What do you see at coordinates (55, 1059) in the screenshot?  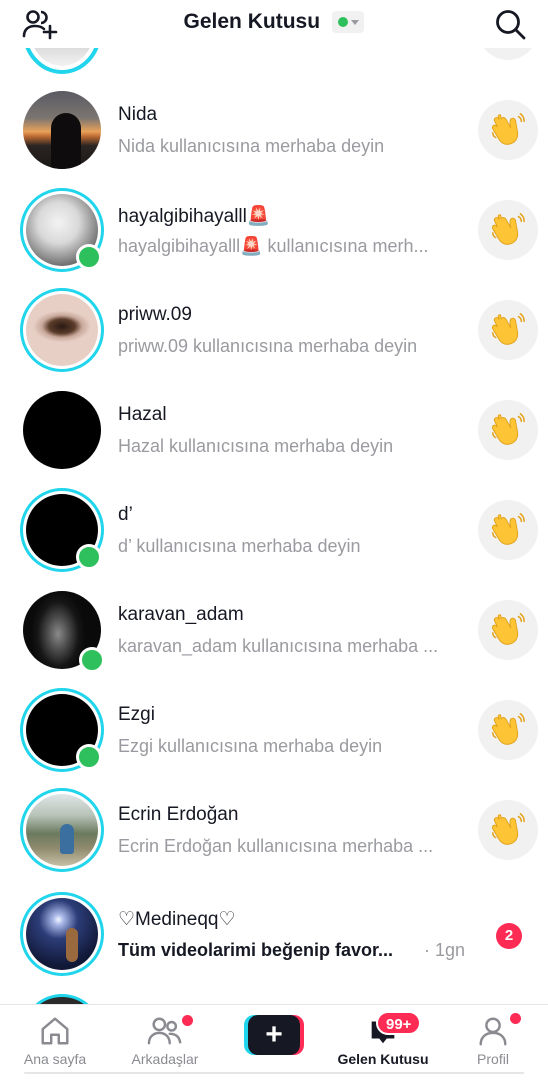 I see `tab-home-label: Ana sayfa` at bounding box center [55, 1059].